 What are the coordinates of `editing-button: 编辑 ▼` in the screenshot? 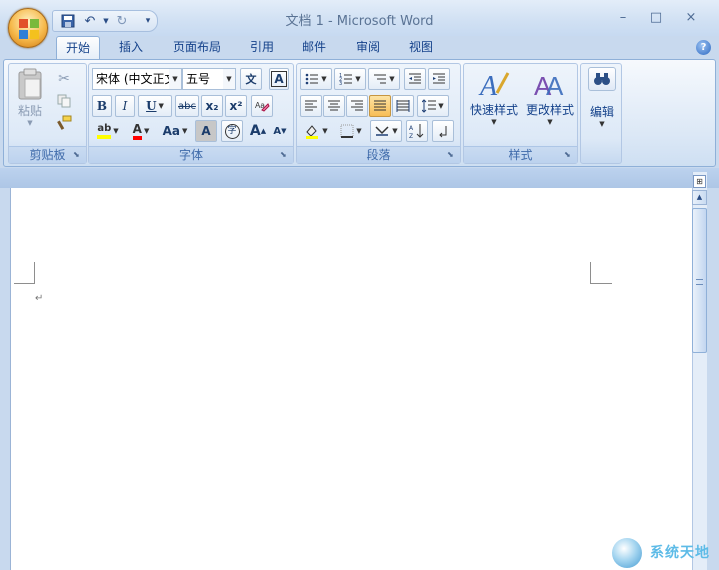 It's located at (602, 103).